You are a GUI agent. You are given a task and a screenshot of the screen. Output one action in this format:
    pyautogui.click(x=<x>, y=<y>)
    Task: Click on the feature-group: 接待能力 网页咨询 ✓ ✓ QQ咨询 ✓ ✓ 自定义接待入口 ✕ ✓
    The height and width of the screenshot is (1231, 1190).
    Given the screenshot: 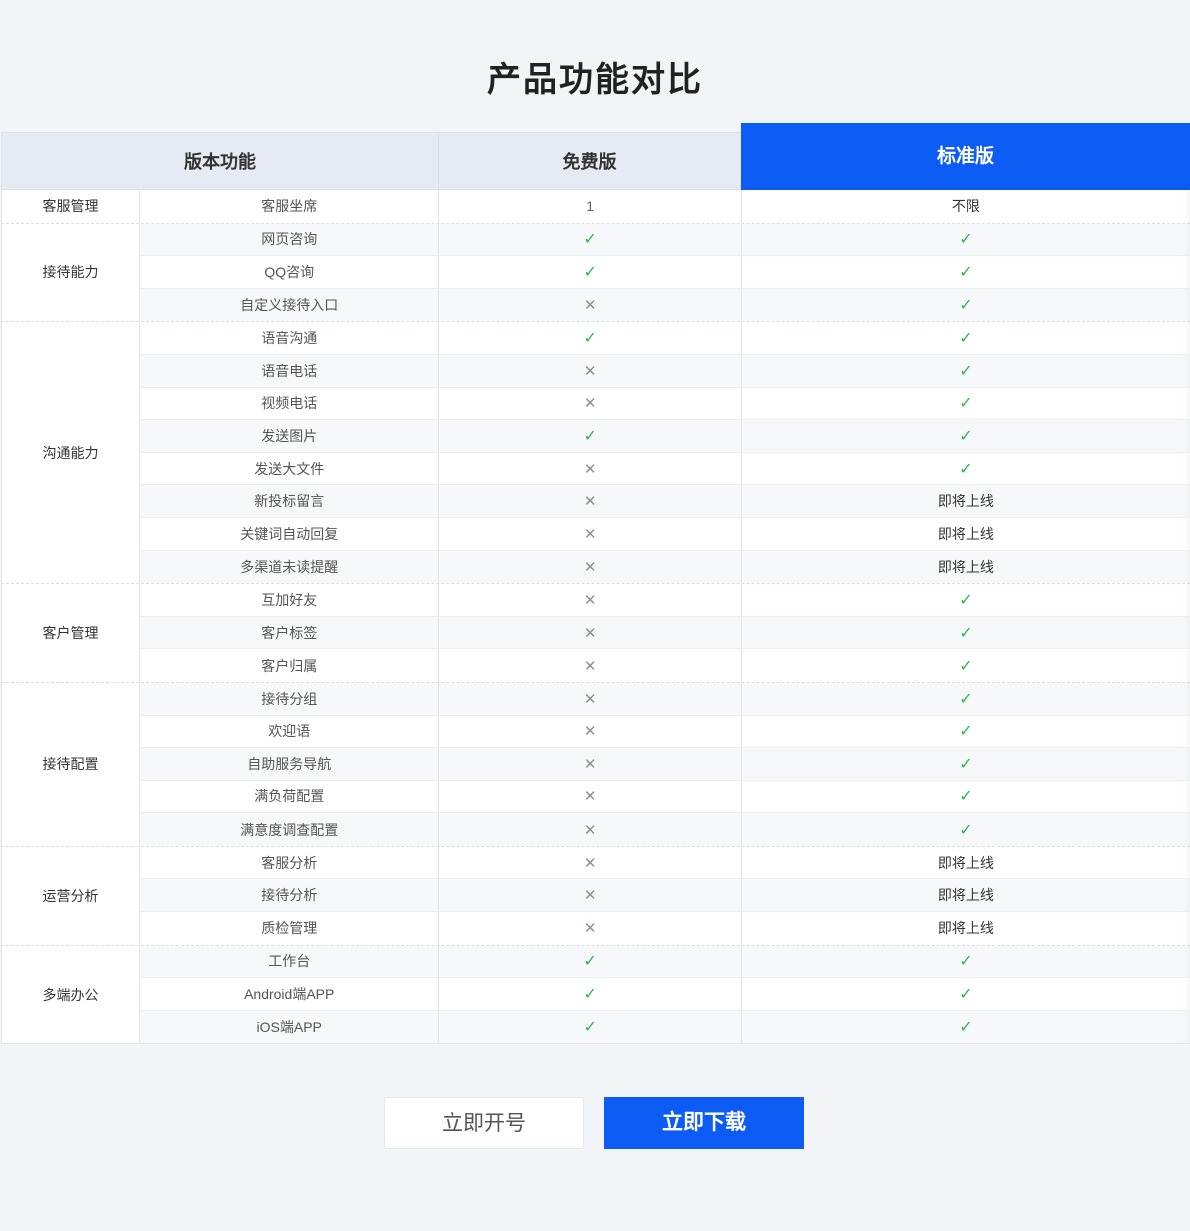 What is the action you would take?
    pyautogui.click(x=595, y=273)
    